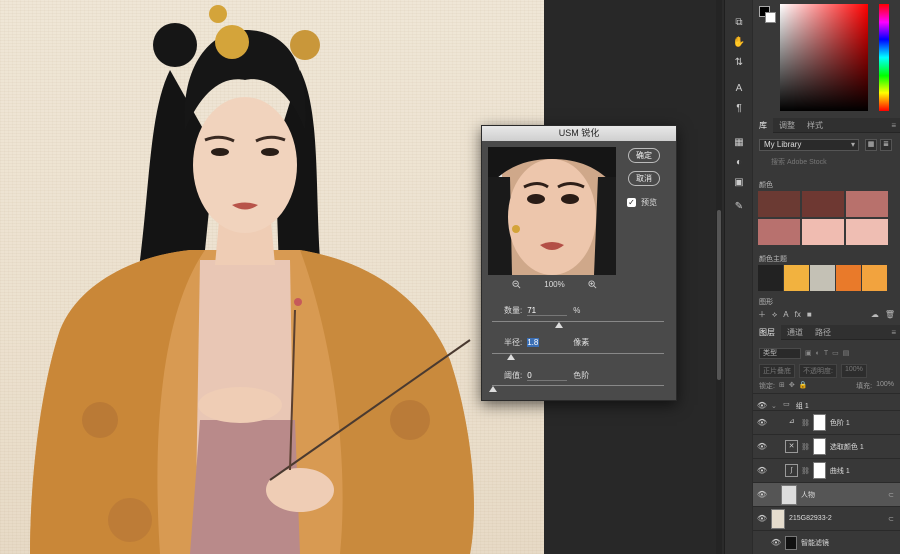 The width and height of the screenshot is (900, 554). What do you see at coordinates (884, 57) in the screenshot?
I see `hue-slider` at bounding box center [884, 57].